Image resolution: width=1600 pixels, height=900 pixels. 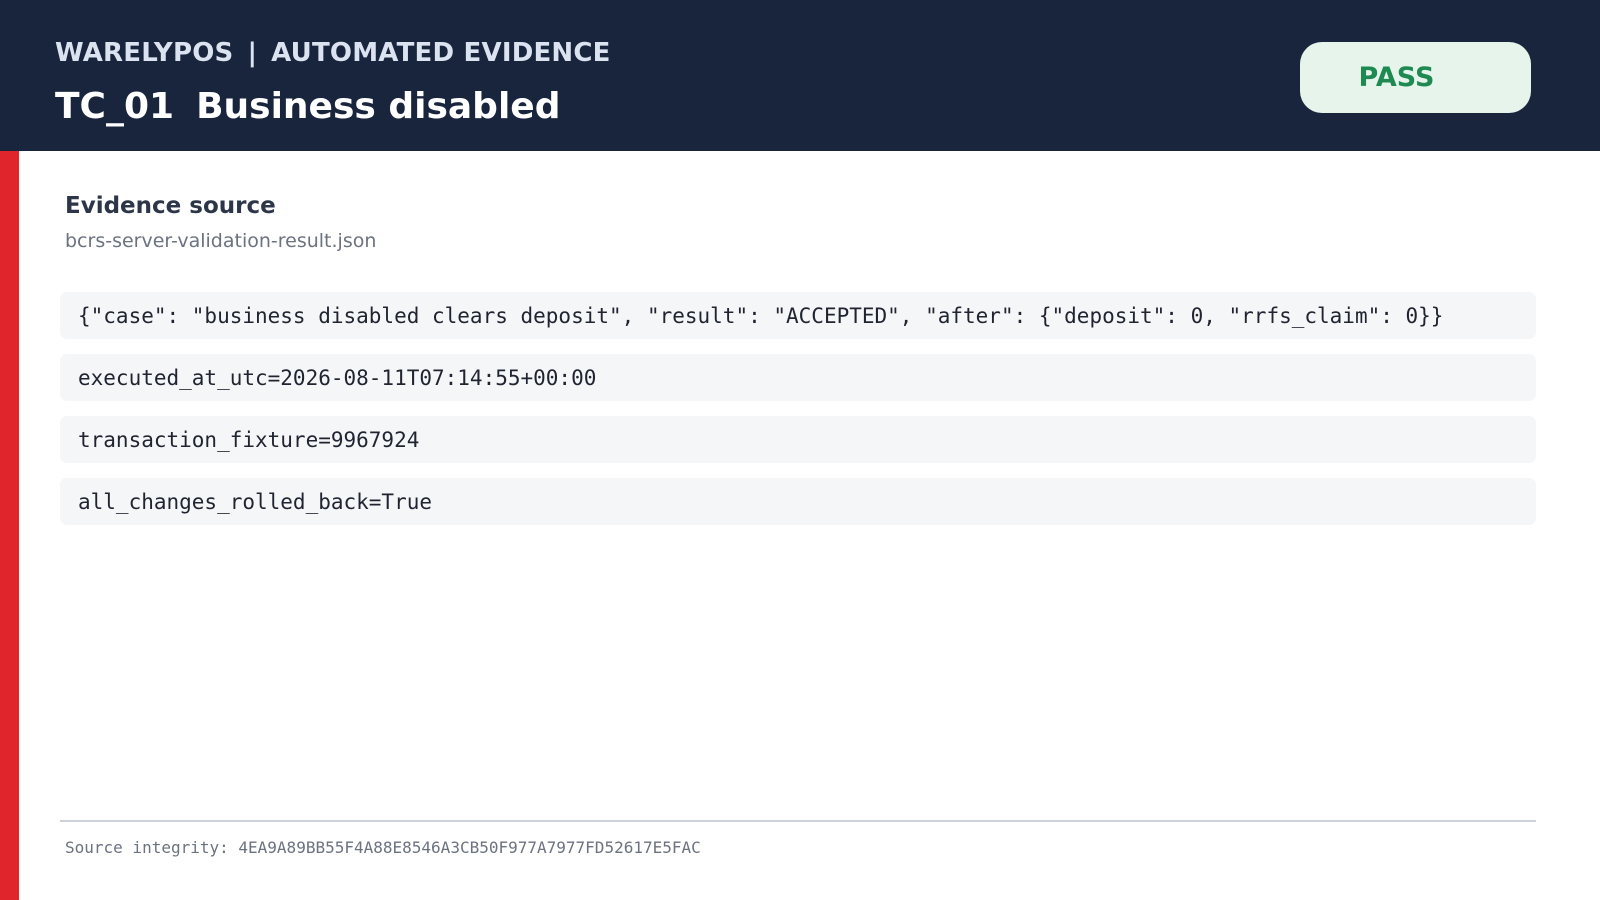 I want to click on status-badge: PASS, so click(x=1415, y=77).